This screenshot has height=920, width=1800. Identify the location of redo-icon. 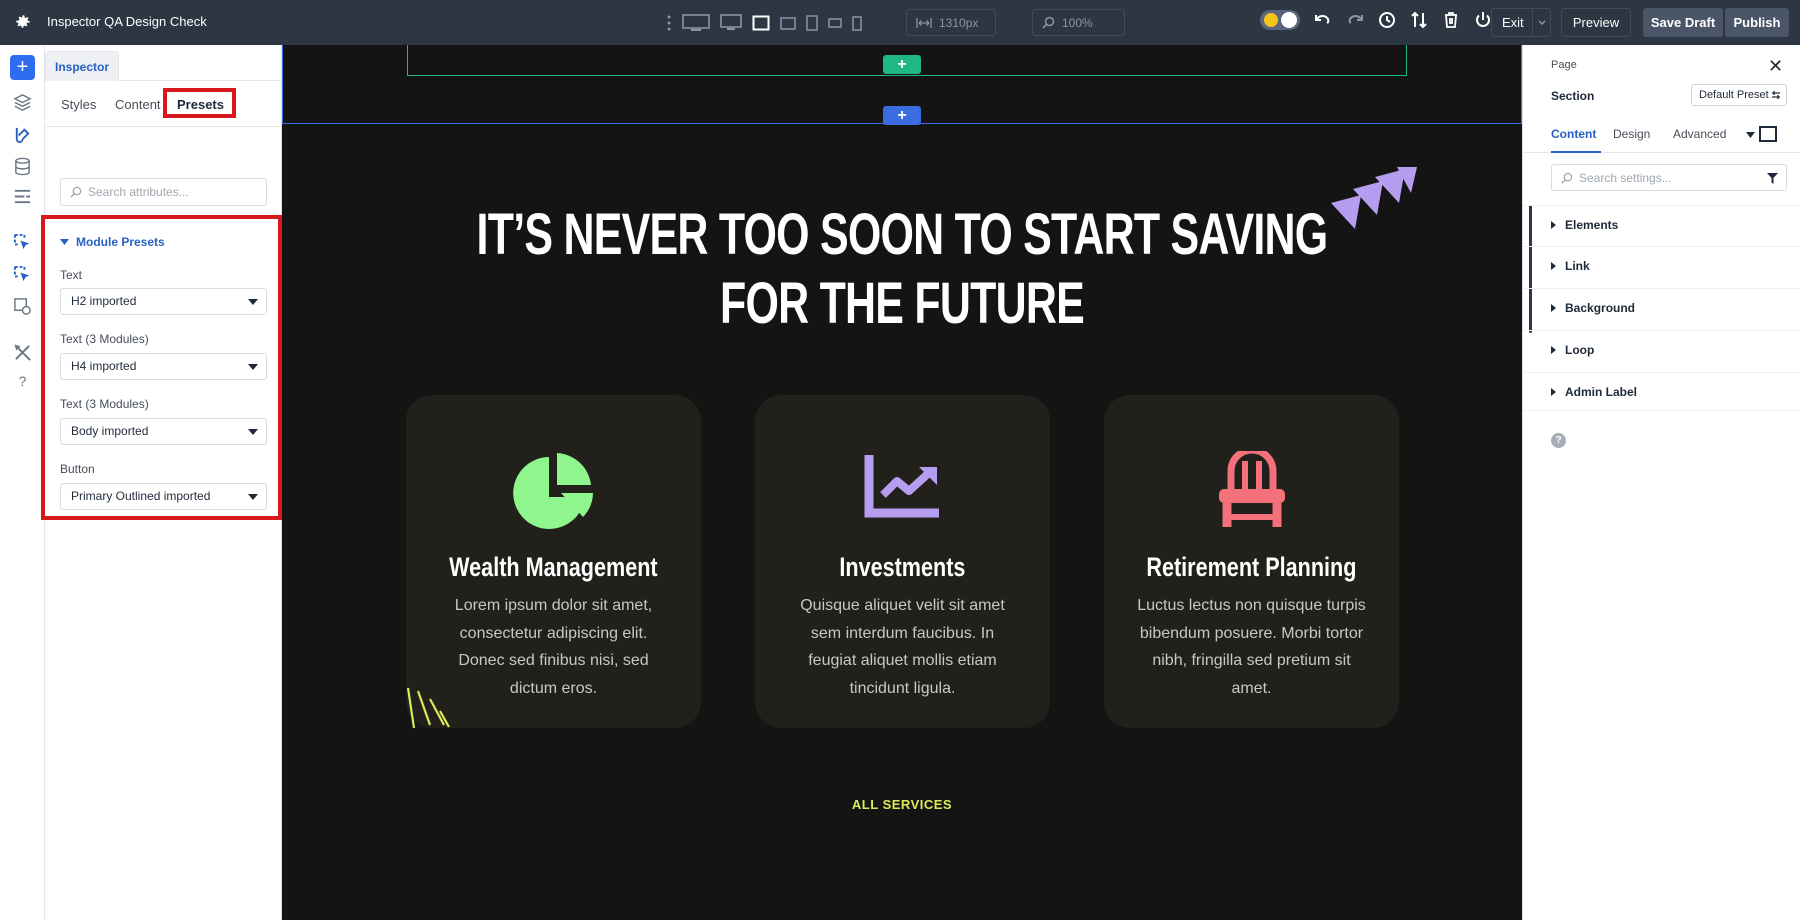
(1355, 20).